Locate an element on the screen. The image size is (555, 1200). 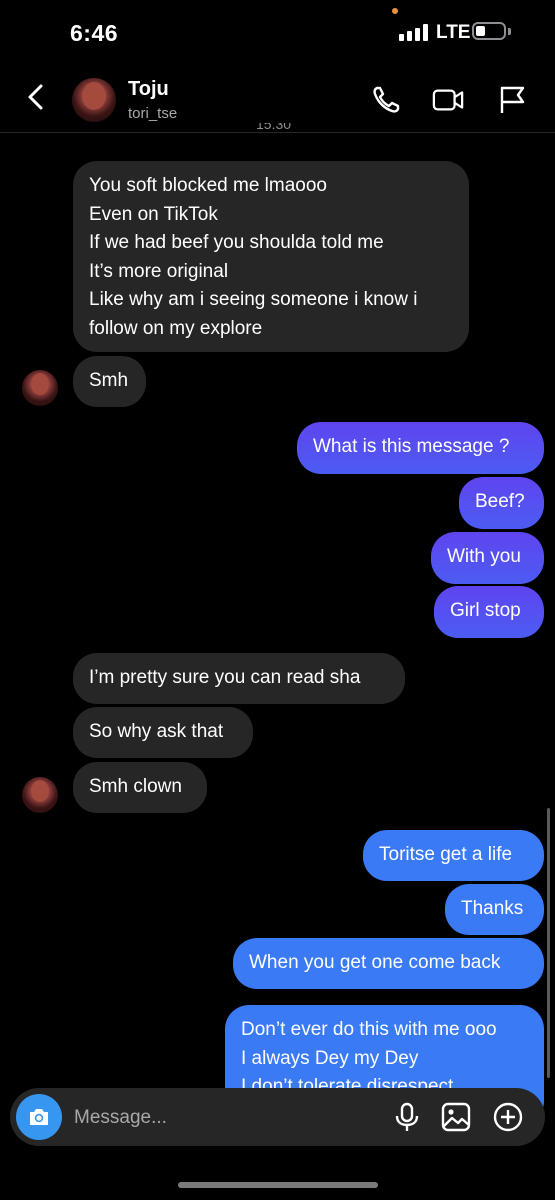
message-incoming: Smh clown is located at coordinates (140, 787).